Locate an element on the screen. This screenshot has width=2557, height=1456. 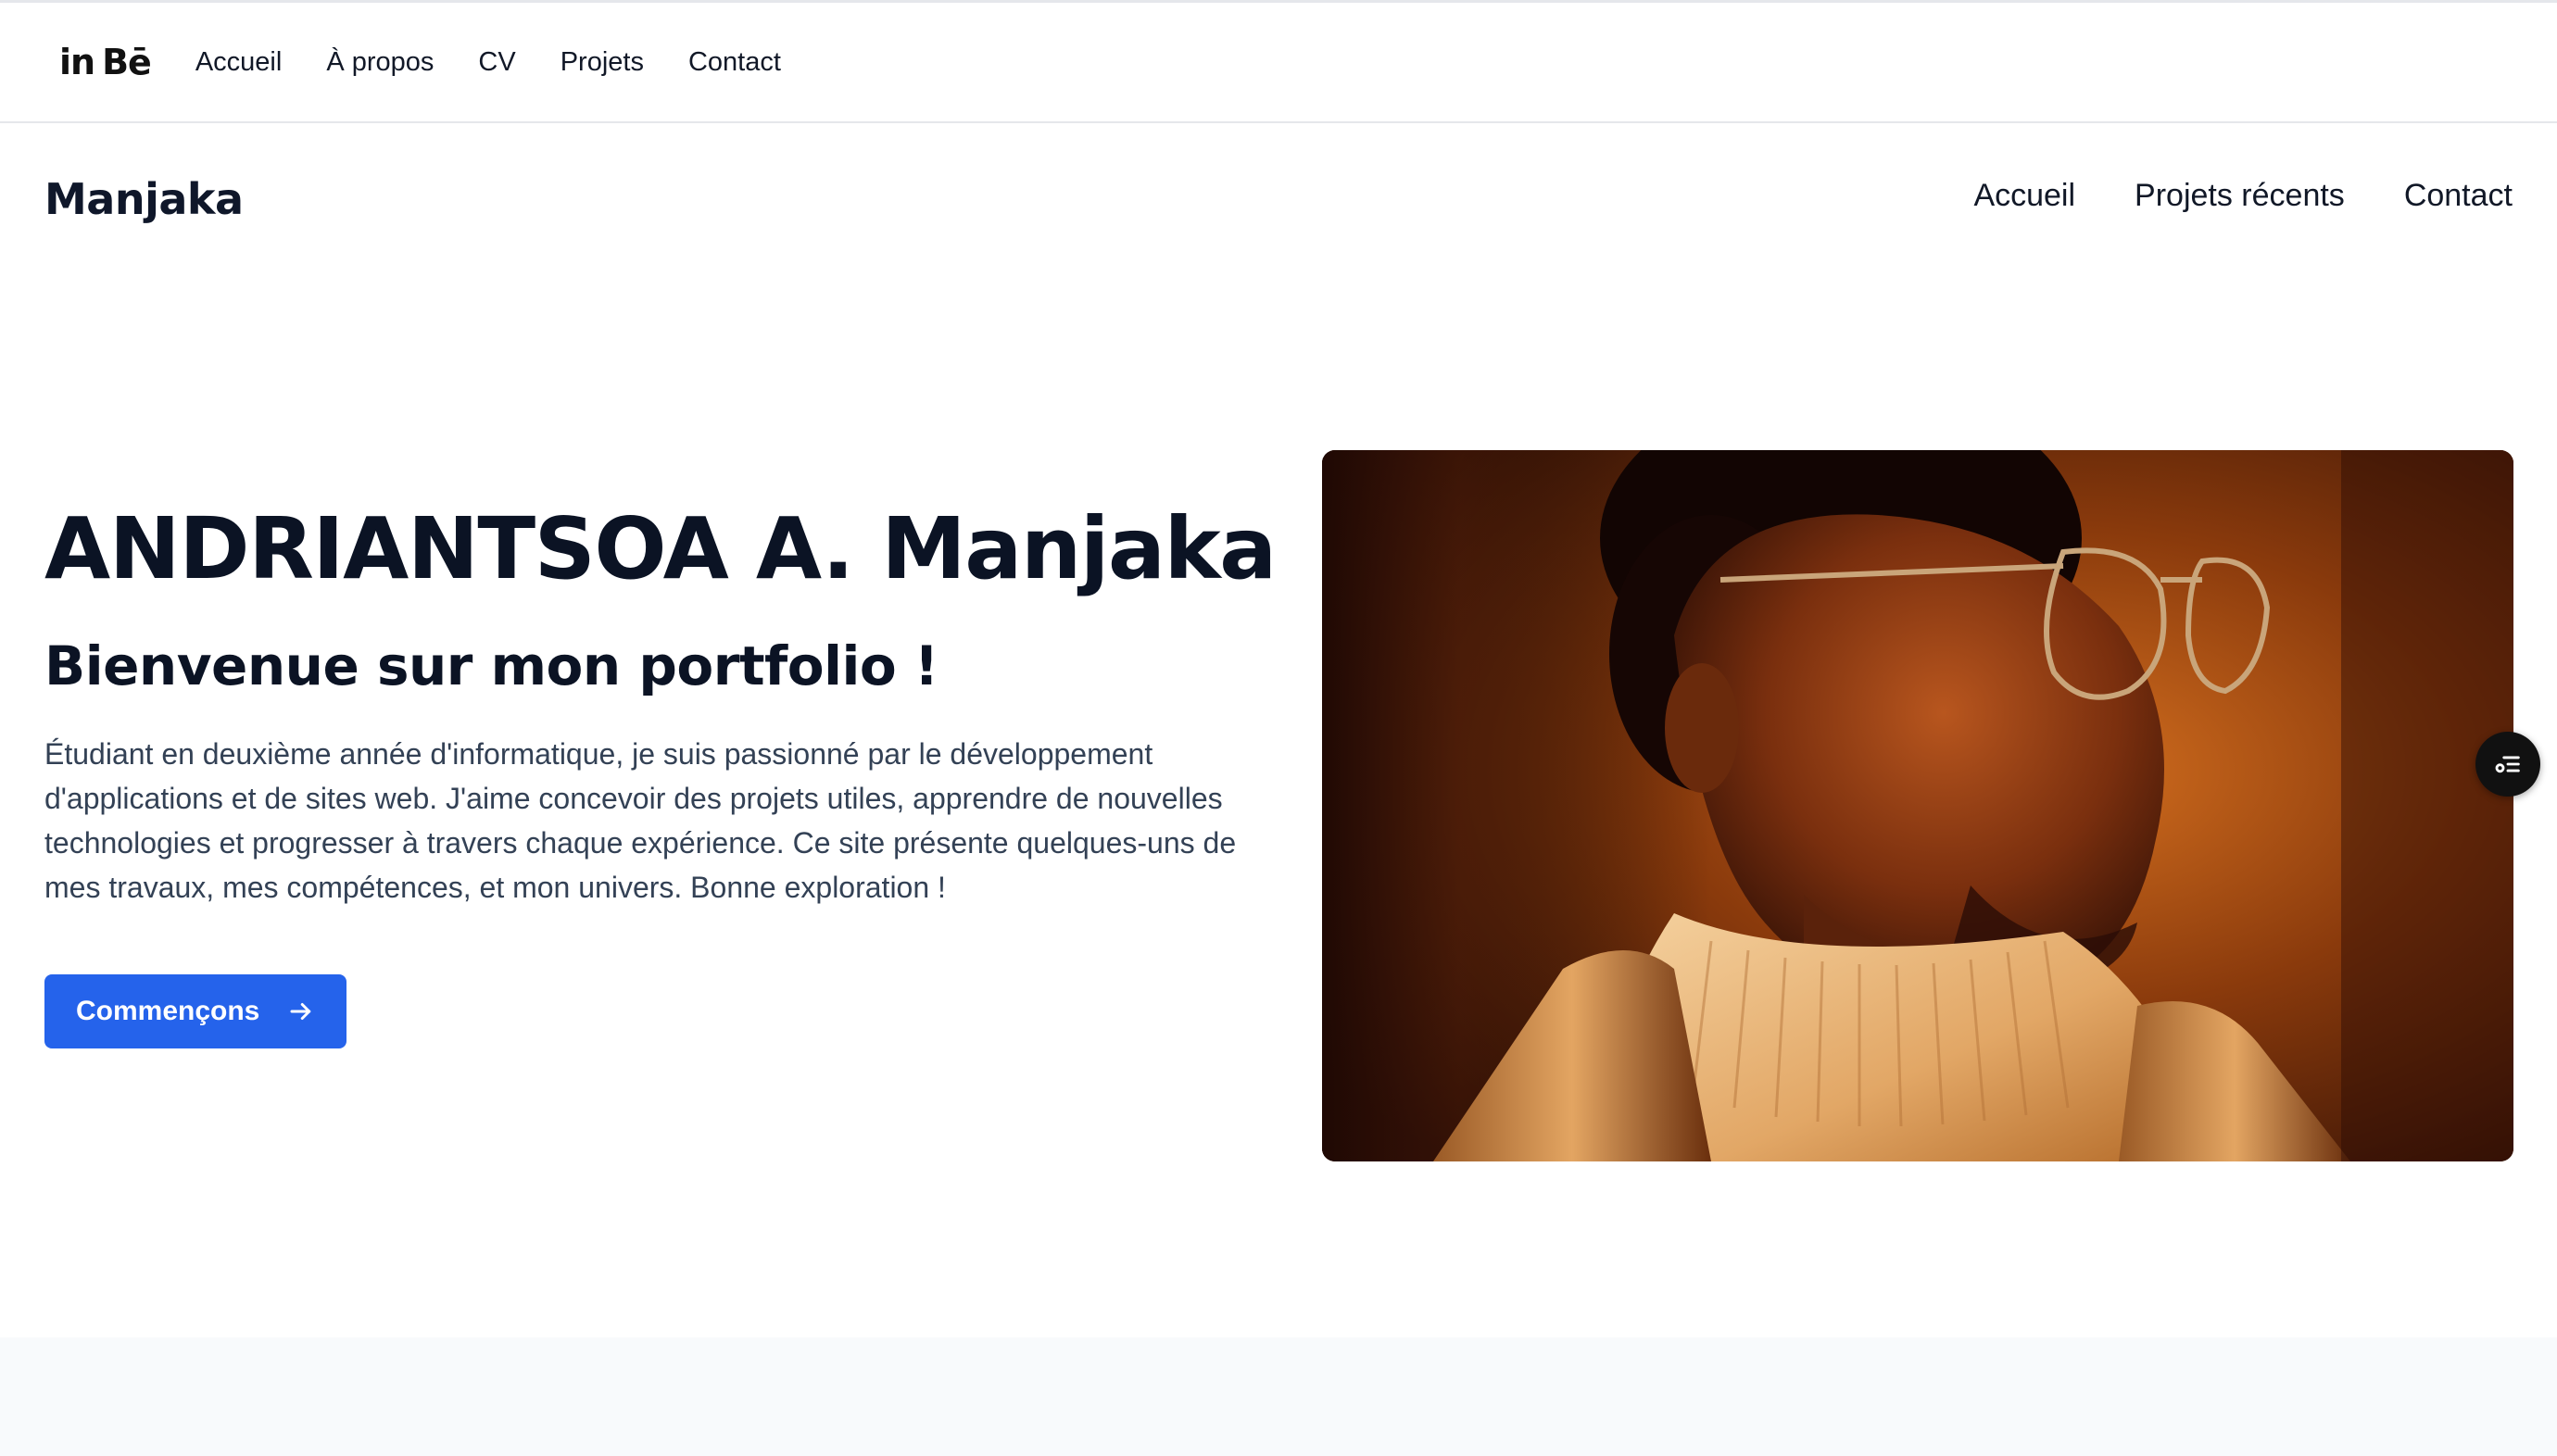
start-button: Commençons is located at coordinates (195, 1011).